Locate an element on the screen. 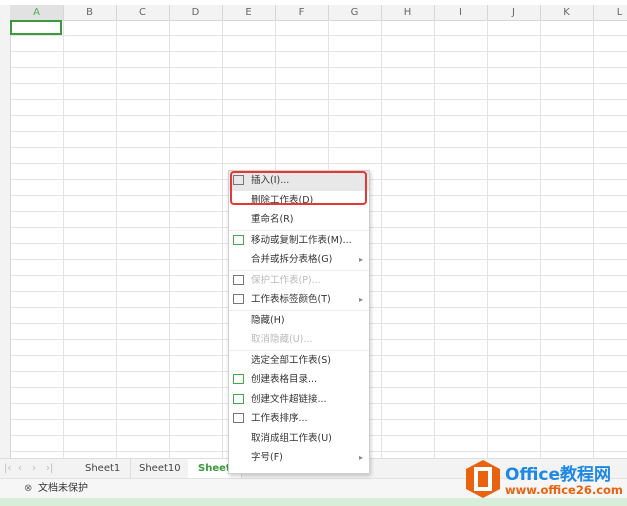 Image resolution: width=627 pixels, height=506 pixels. column-header-H: H is located at coordinates (408, 12).